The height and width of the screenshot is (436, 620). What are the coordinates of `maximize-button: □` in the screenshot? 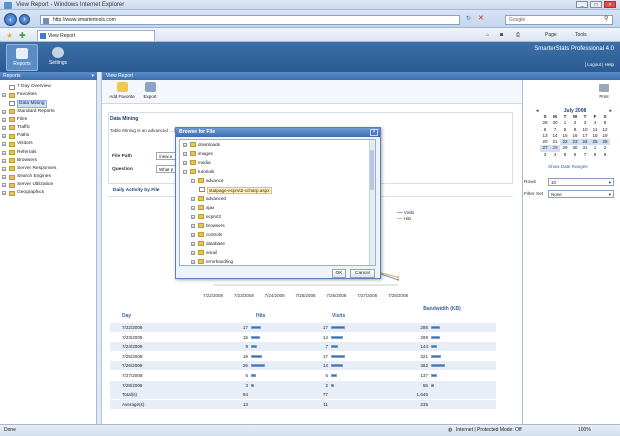 It's located at (596, 4).